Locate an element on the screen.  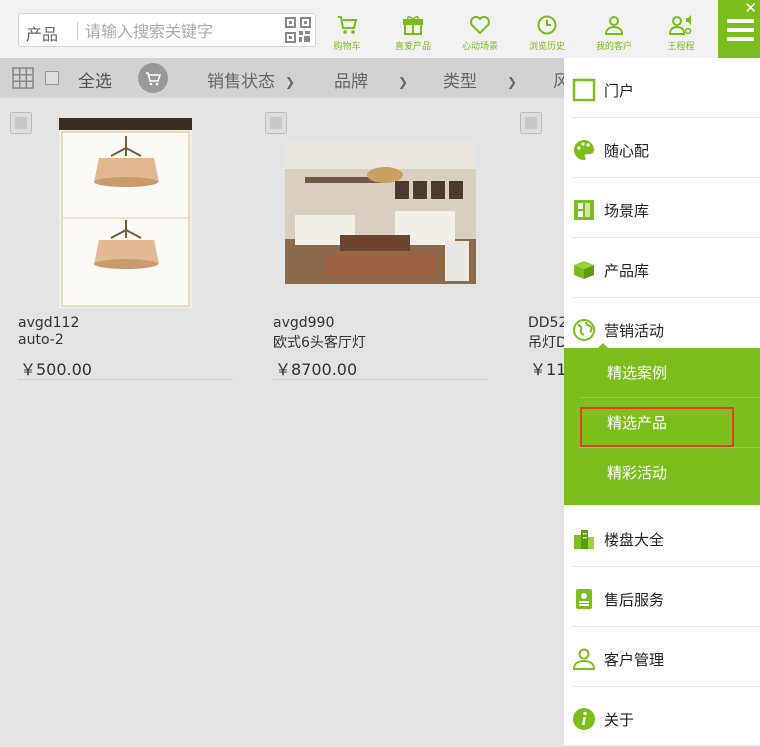
selection-highlight is located at coordinates (657, 427).